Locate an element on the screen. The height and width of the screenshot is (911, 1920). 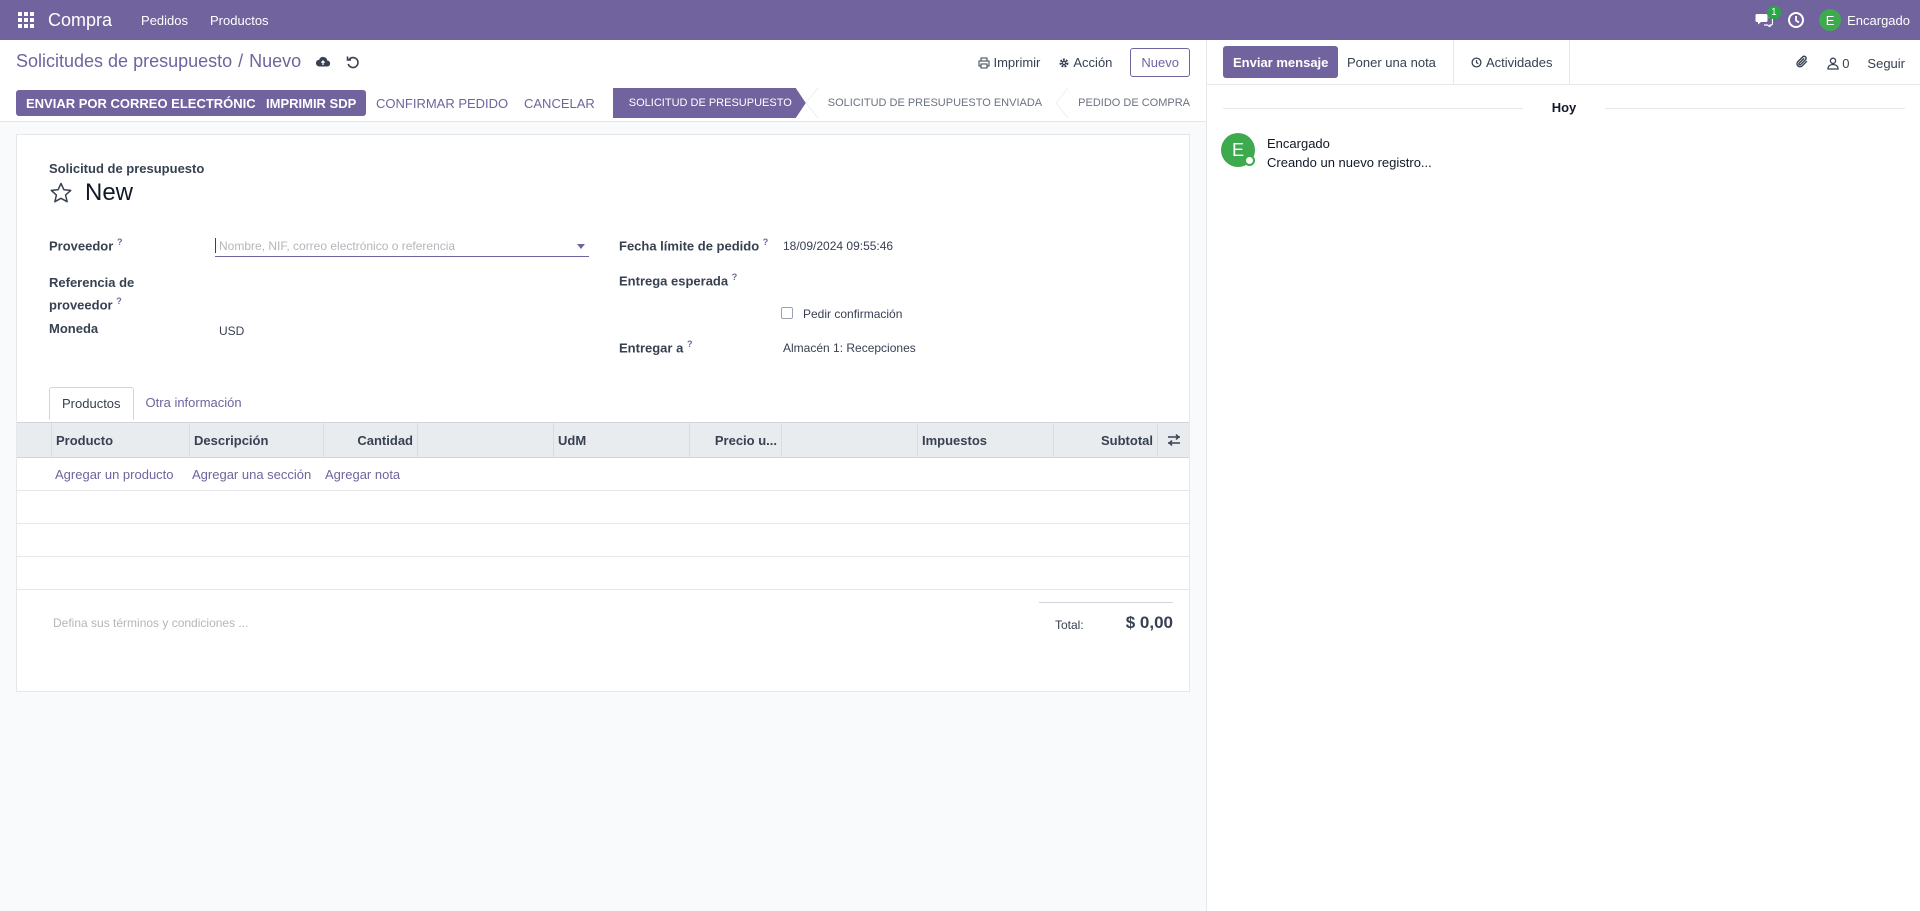
presence-status-icon is located at coordinates (1249, 160).